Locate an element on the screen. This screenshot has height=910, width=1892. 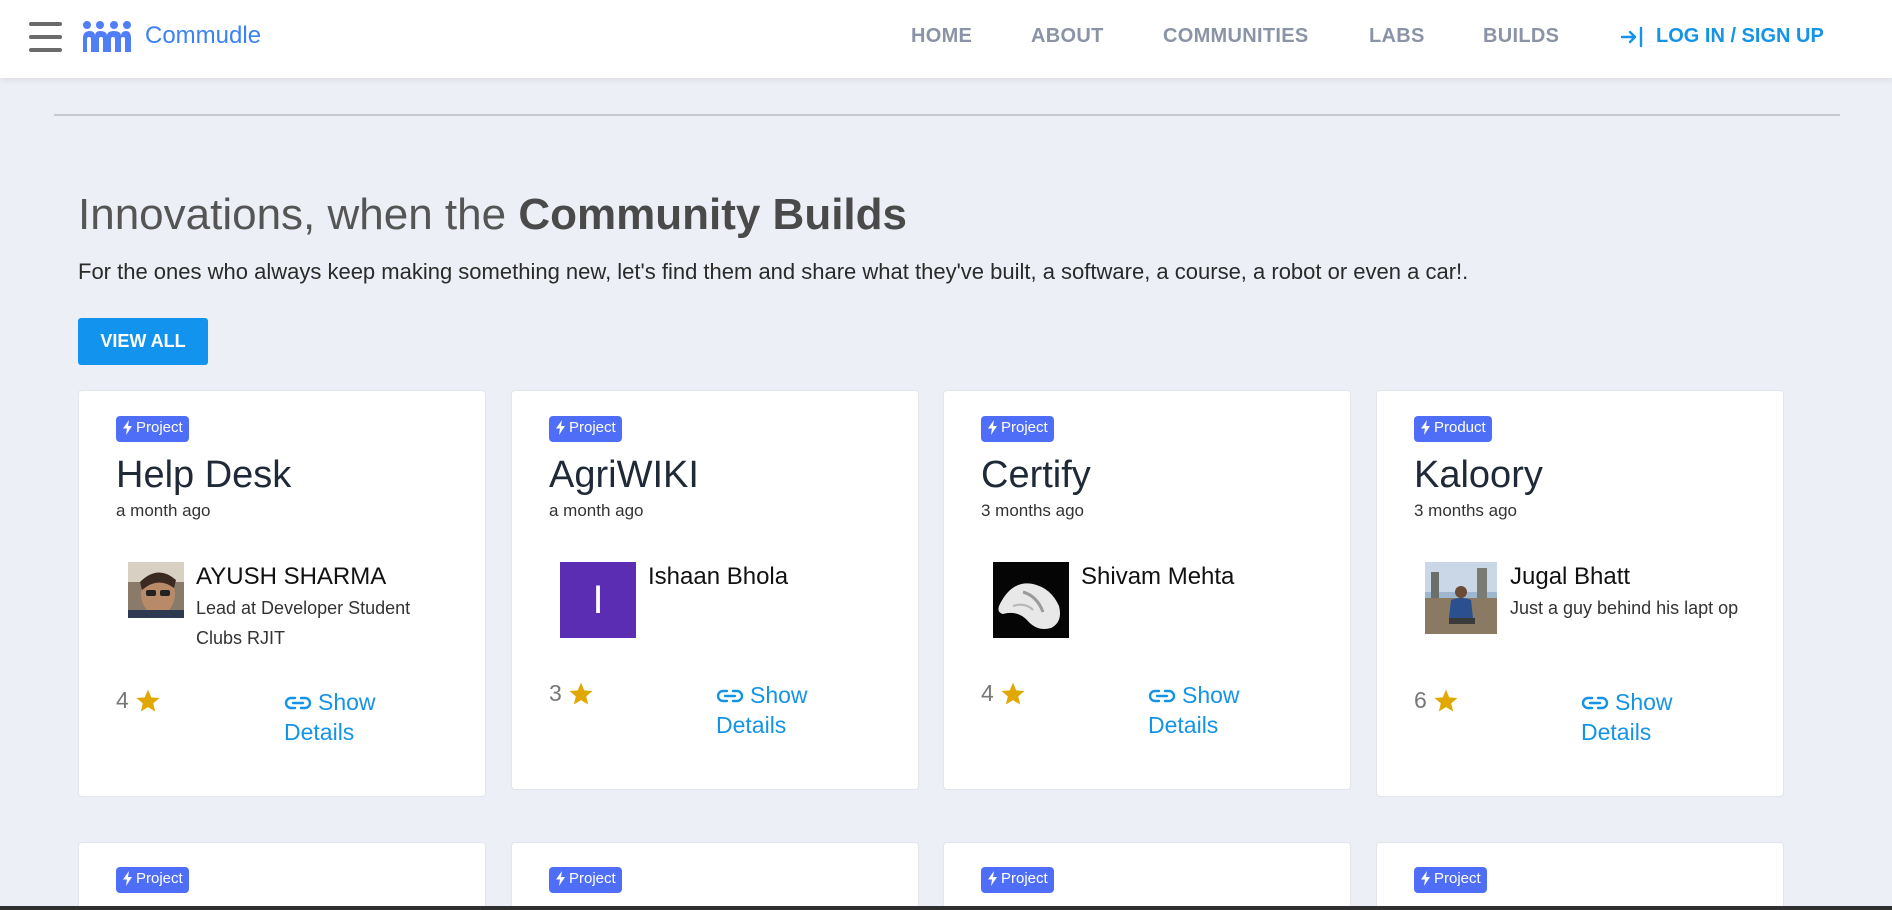
nav-about: ABOUT is located at coordinates (1067, 36).